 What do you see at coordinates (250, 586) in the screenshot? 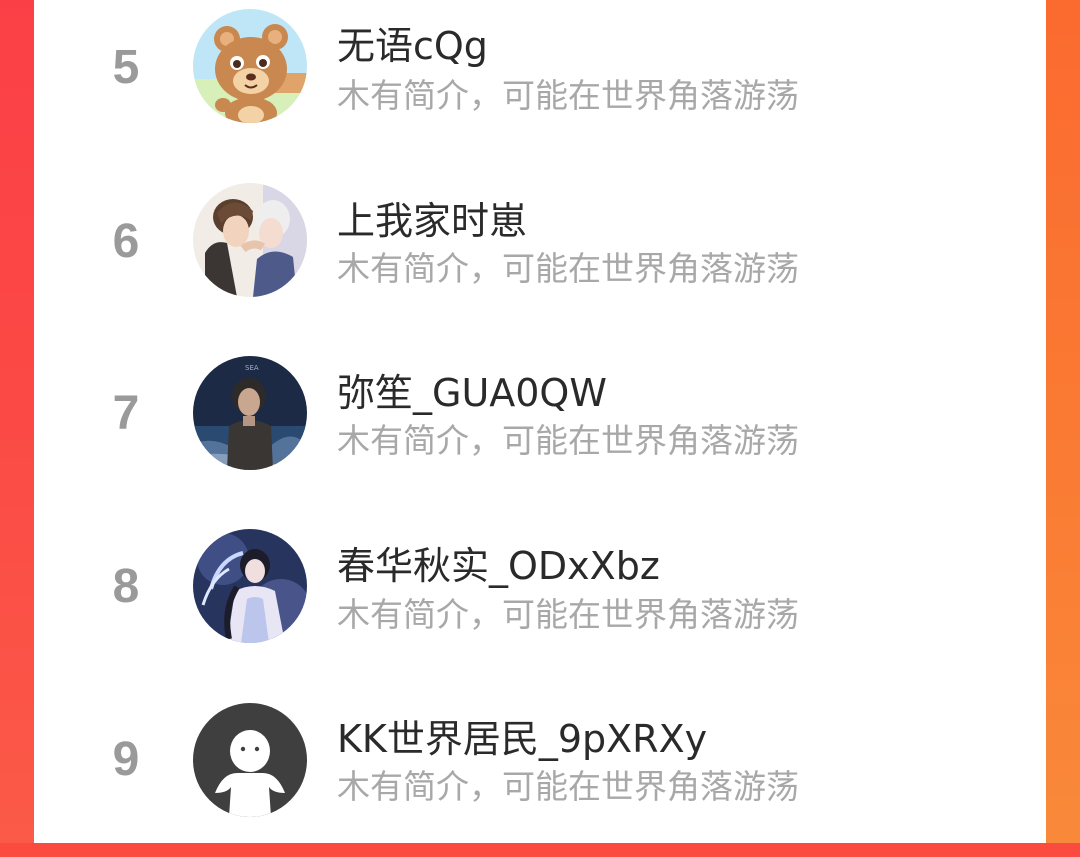
I see `fantasy-girl-avatar-icon` at bounding box center [250, 586].